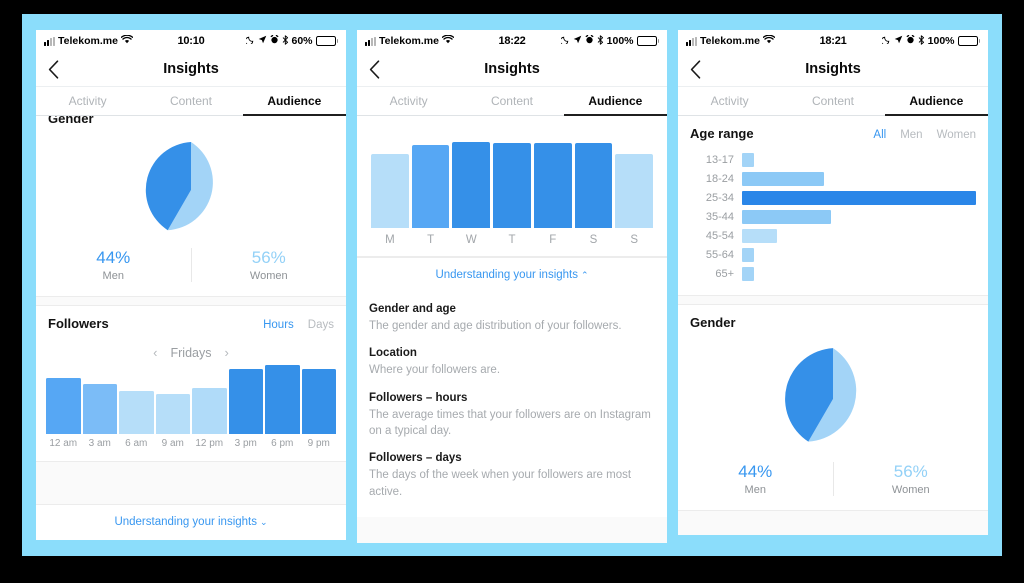  What do you see at coordinates (911, 135) in the screenshot?
I see `segment-men: Men` at bounding box center [911, 135].